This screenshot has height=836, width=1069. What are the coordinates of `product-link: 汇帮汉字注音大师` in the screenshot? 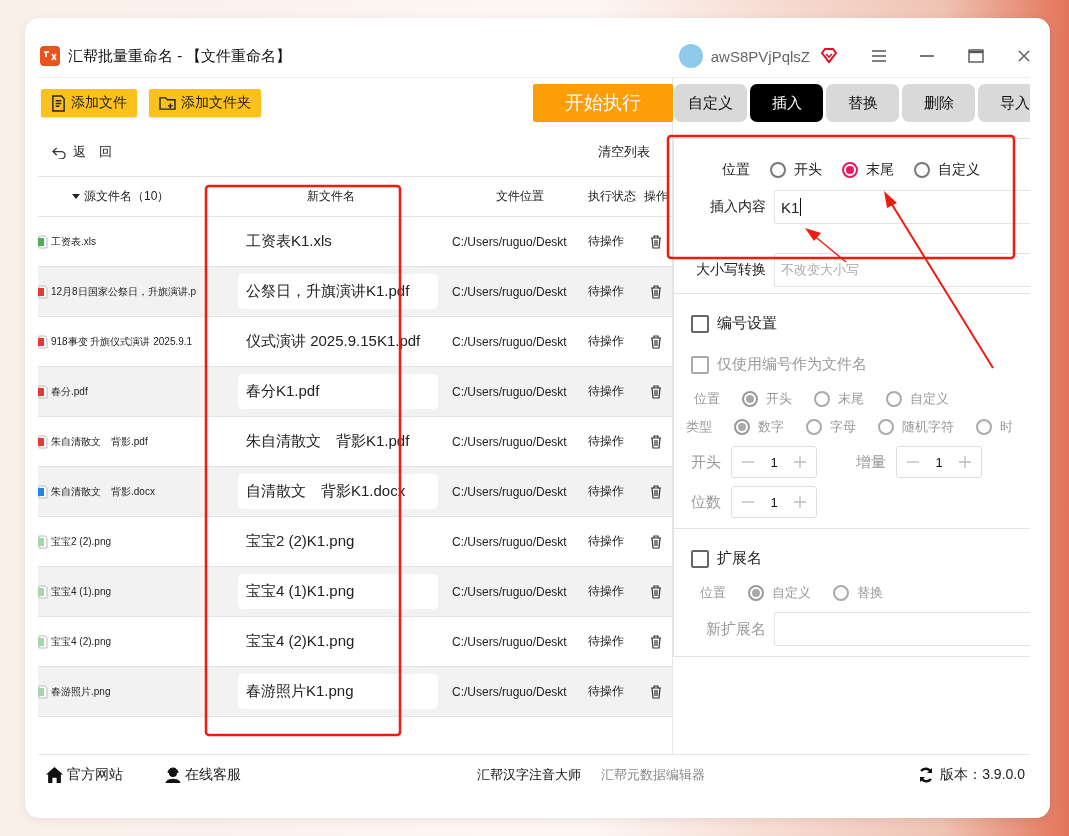 It's located at (528, 775).